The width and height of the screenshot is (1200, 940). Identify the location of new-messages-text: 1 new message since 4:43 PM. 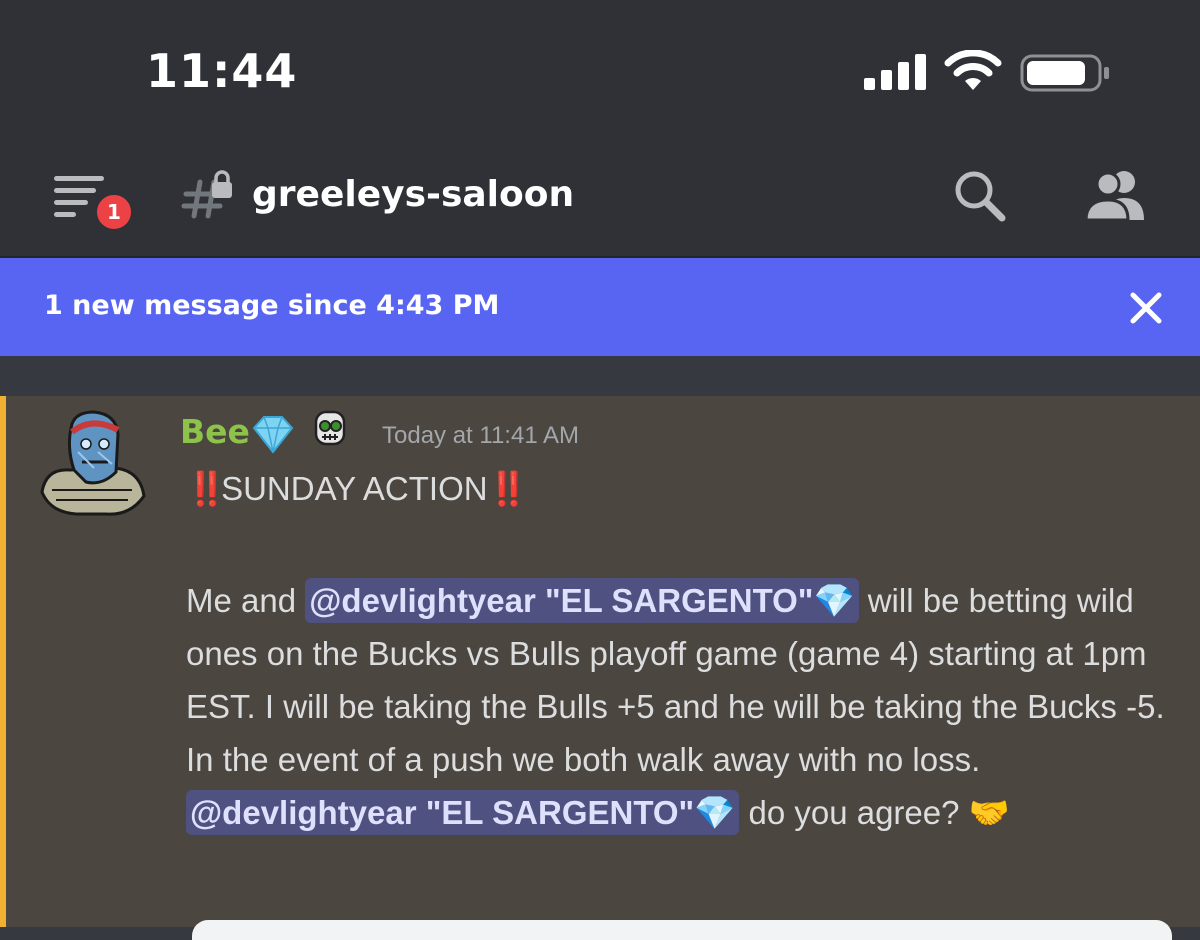
(272, 305).